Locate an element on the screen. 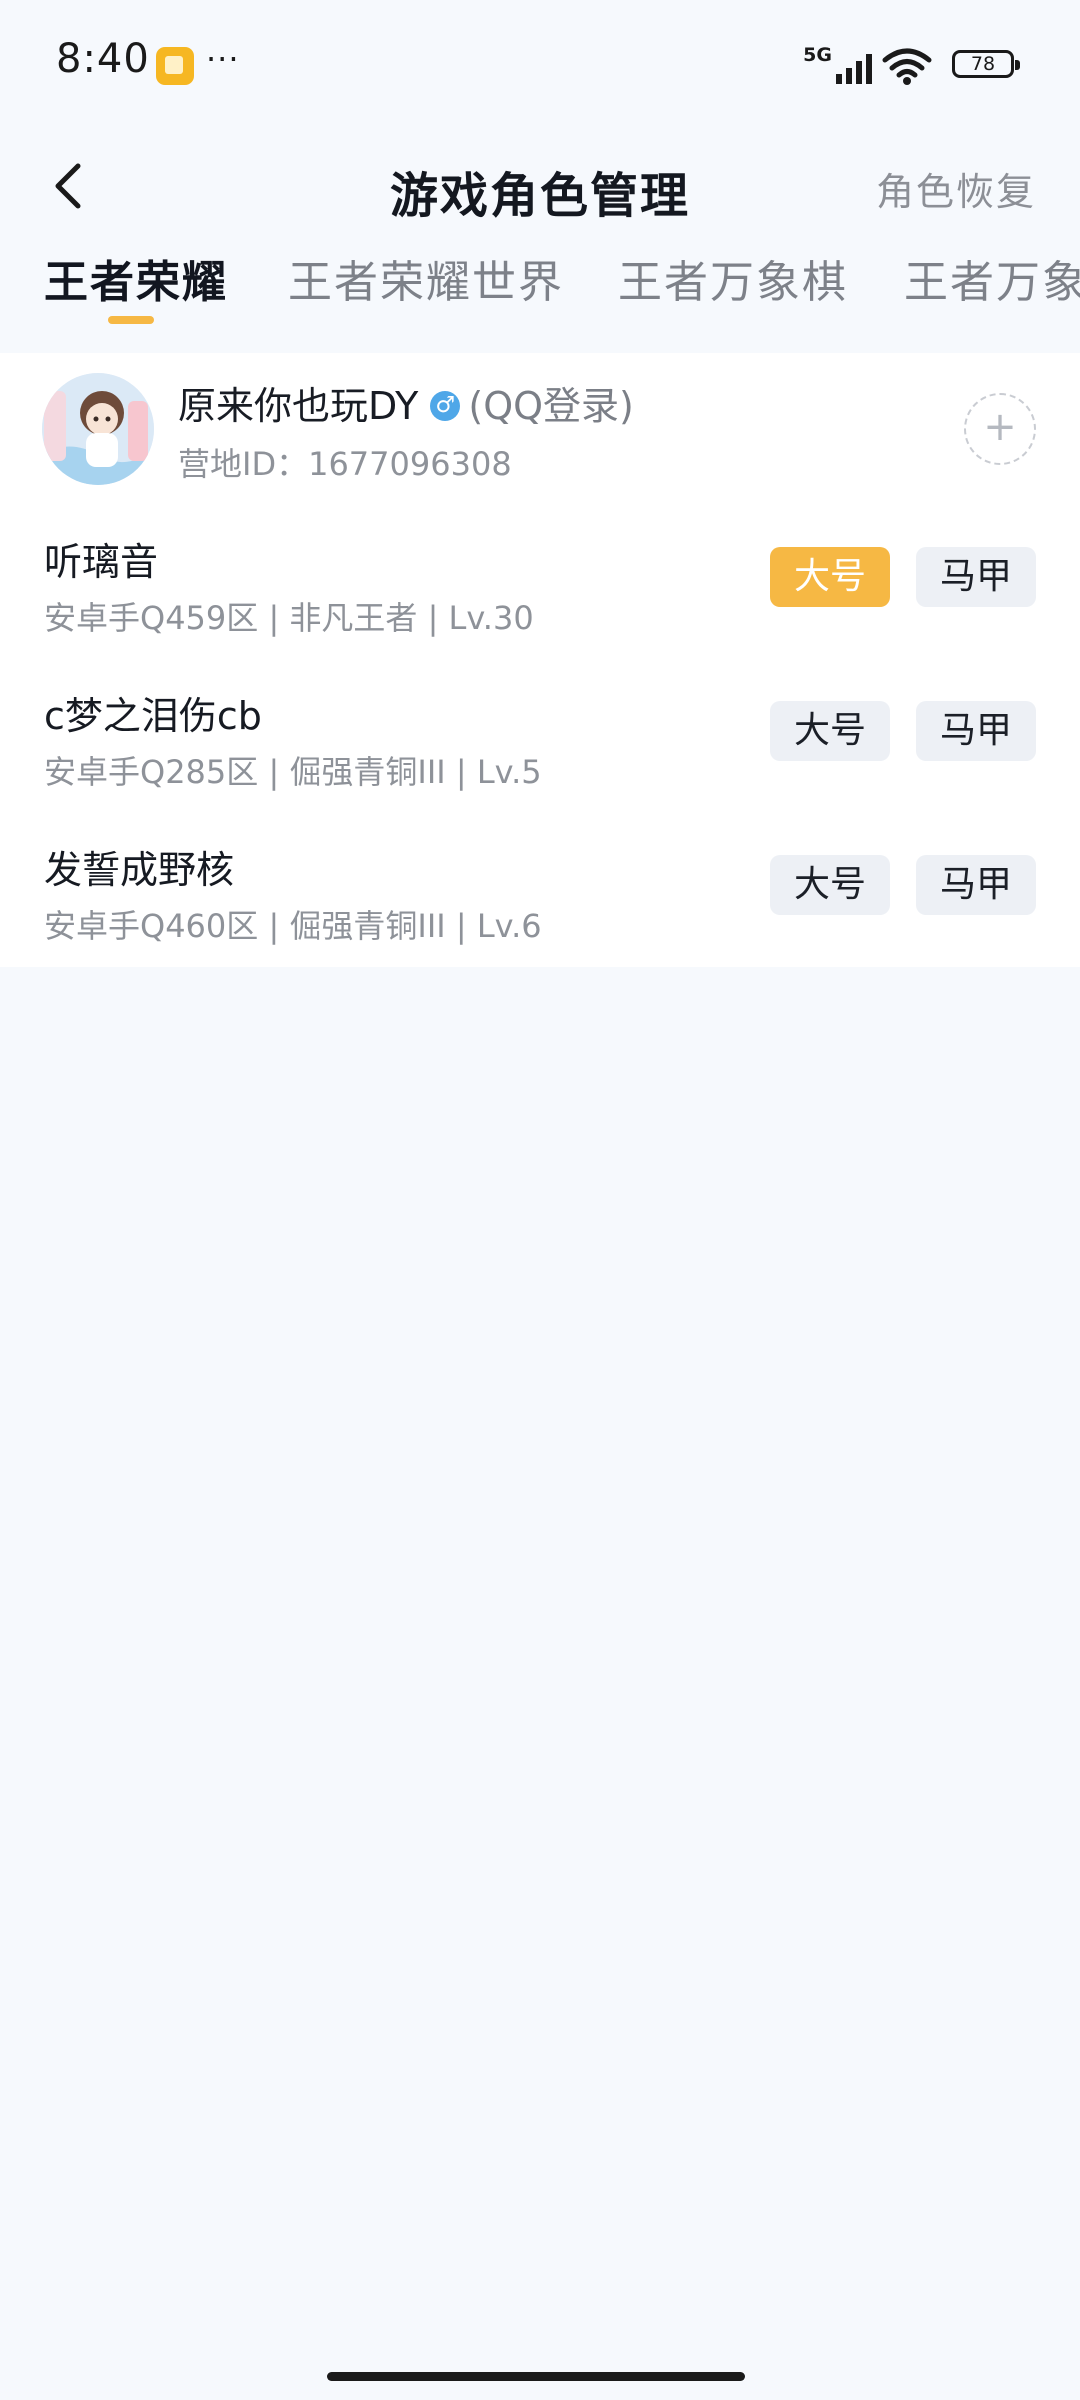 Image resolution: width=1080 pixels, height=2400 pixels. tab-wangzherongyao: 王者荣耀 is located at coordinates (136, 278).